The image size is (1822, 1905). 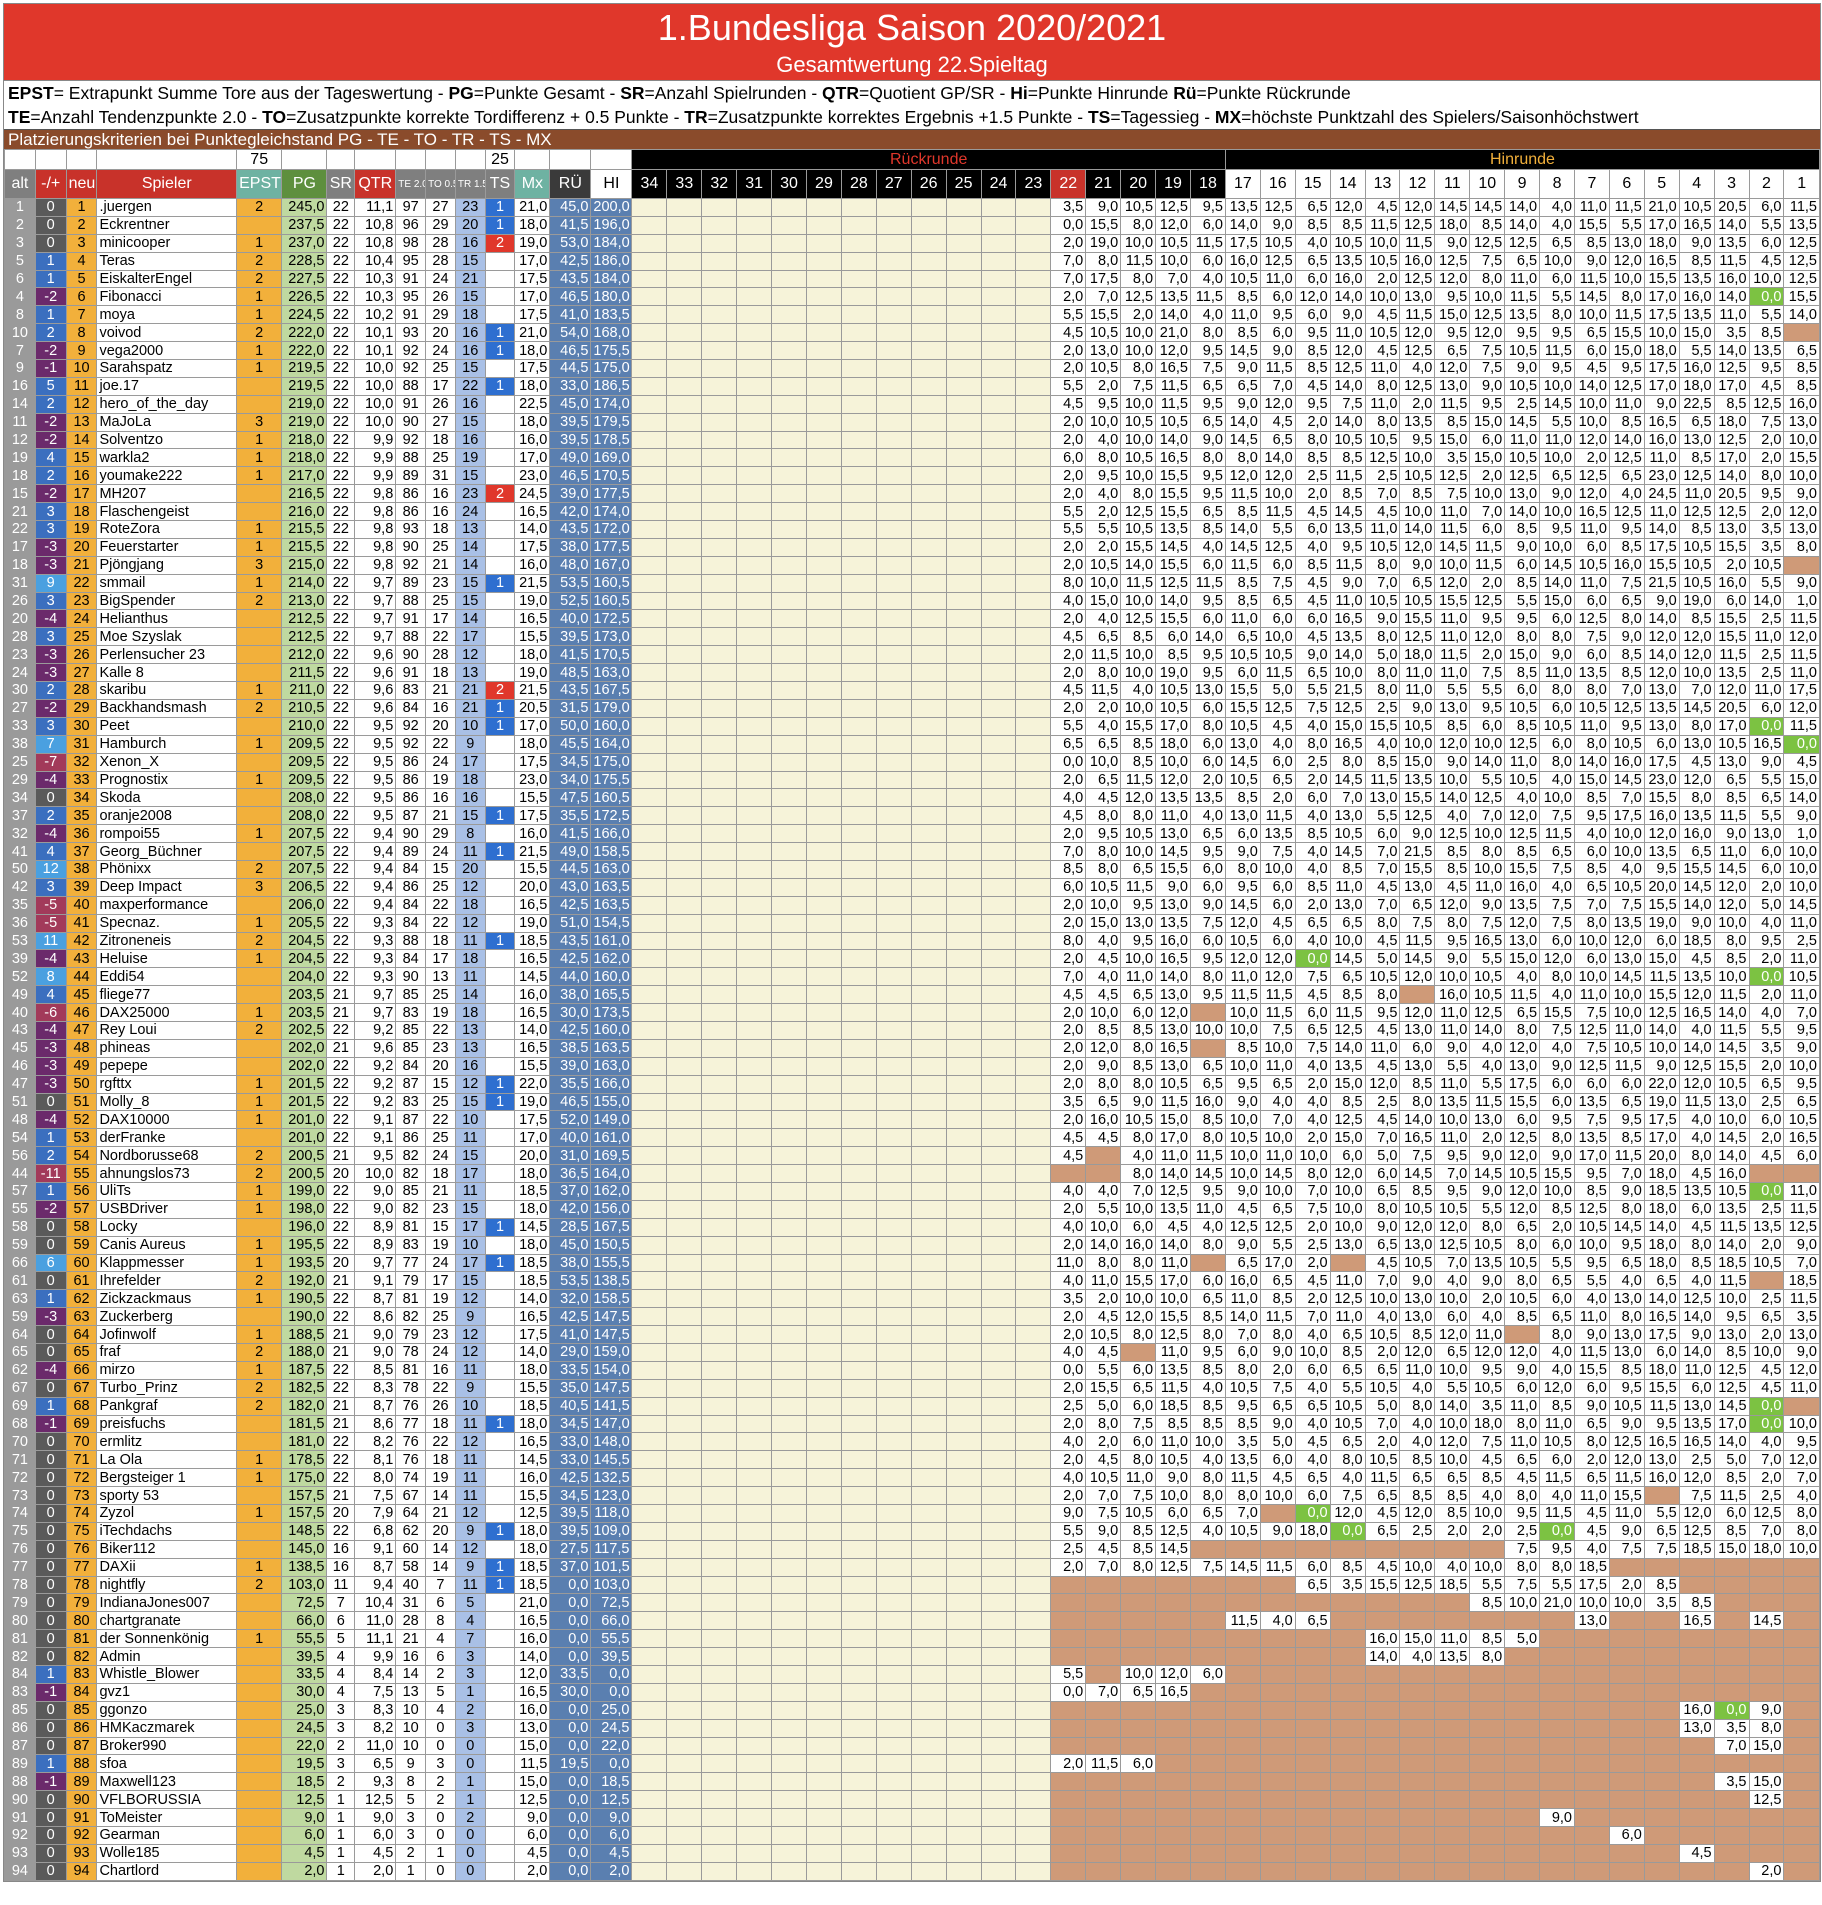 What do you see at coordinates (167, 1317) in the screenshot?
I see `player-name: Zuckerberg` at bounding box center [167, 1317].